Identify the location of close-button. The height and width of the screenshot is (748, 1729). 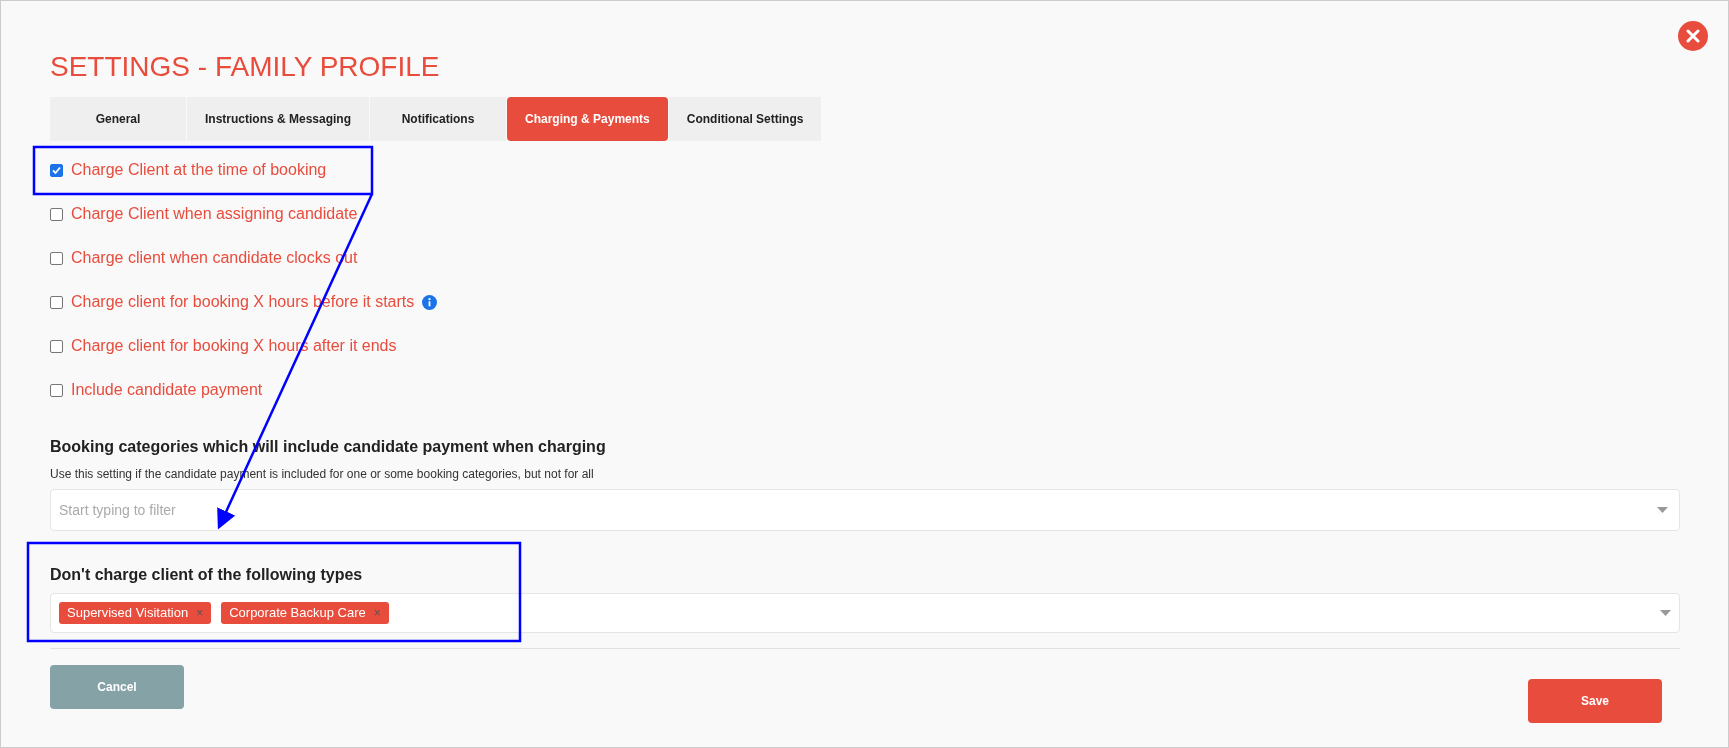
(1693, 36).